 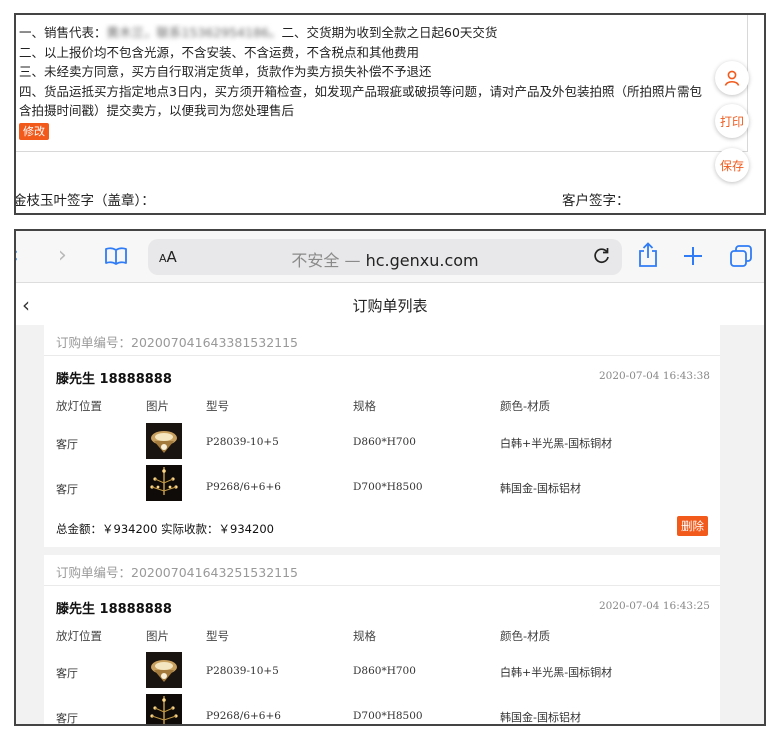 I want to click on order-number: 订购单编号：20200704164325153211​5, so click(x=177, y=572).